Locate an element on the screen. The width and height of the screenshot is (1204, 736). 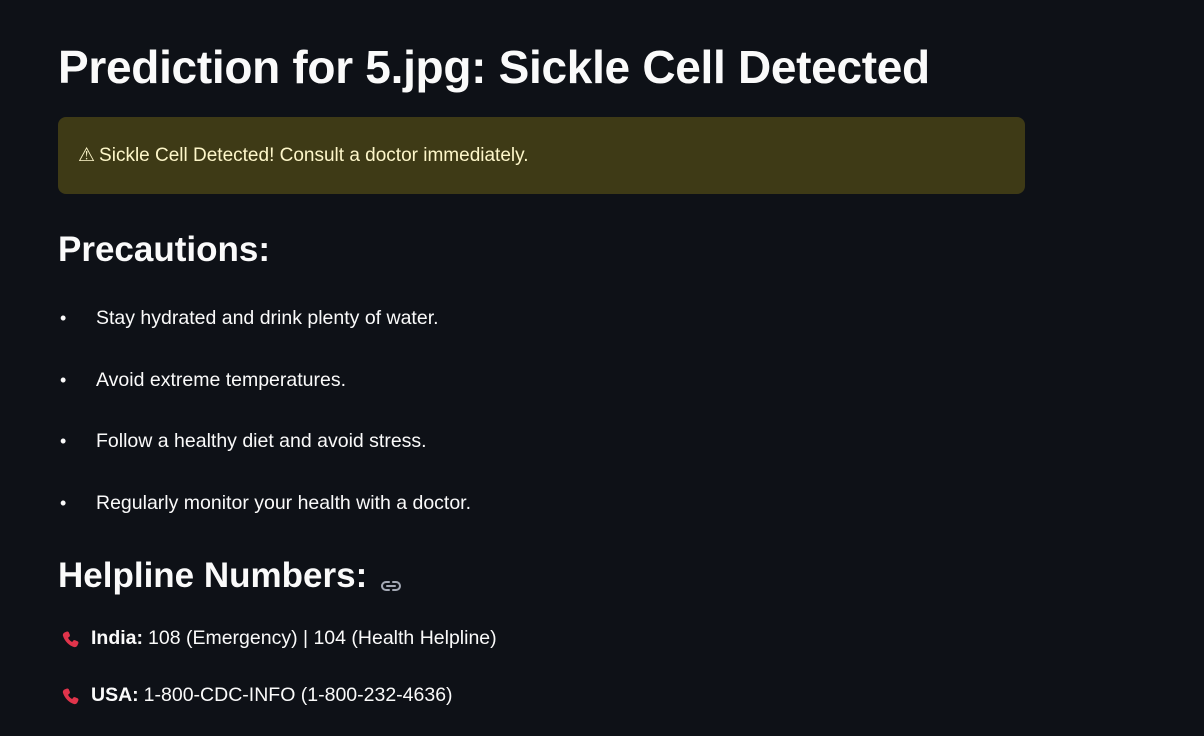
link-icon is located at coordinates (391, 579).